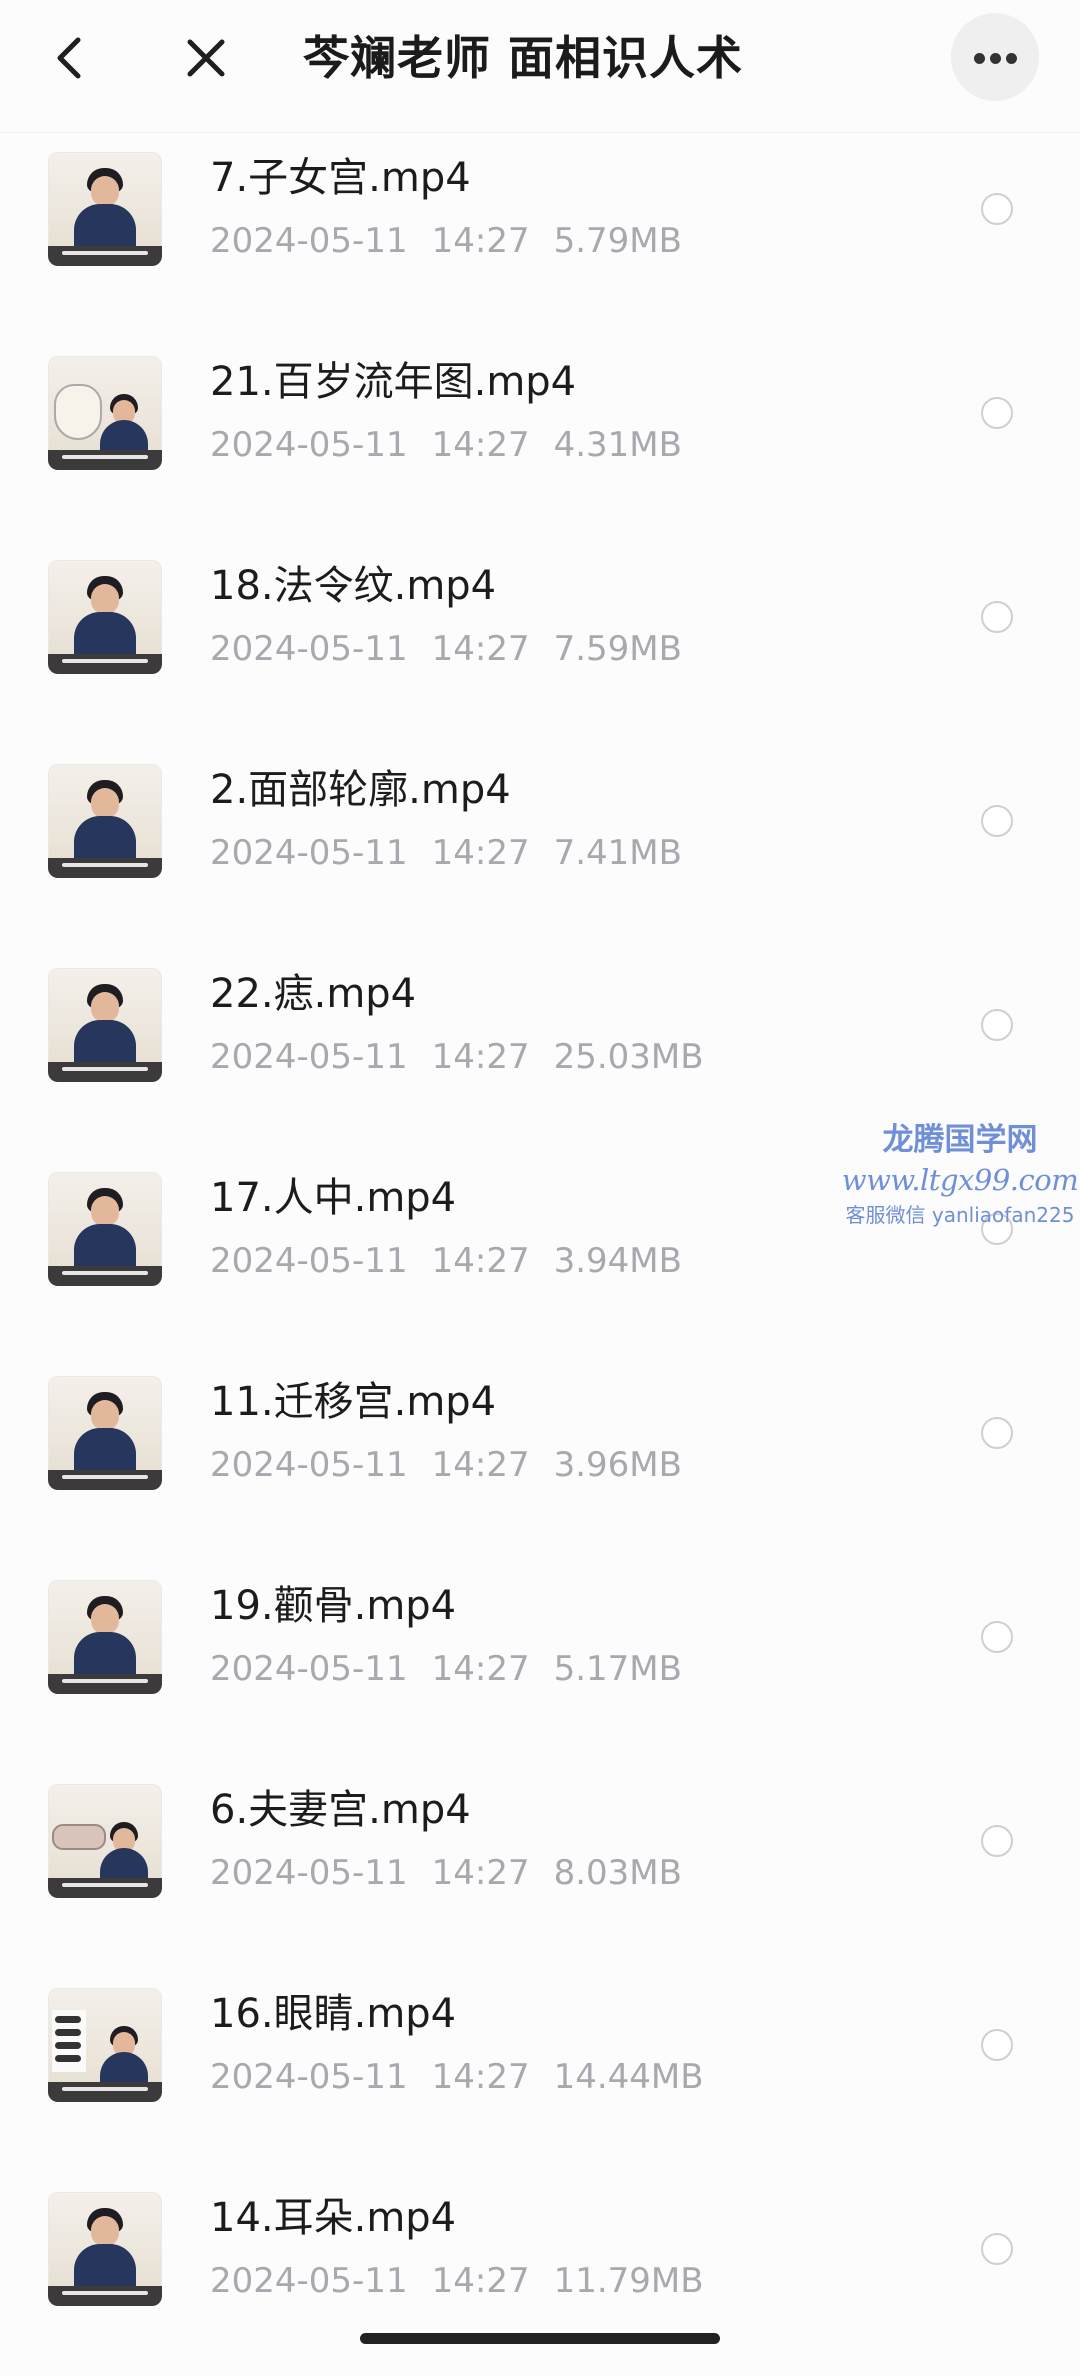  What do you see at coordinates (628, 2077) in the screenshot?
I see `file-size: 14.44MB` at bounding box center [628, 2077].